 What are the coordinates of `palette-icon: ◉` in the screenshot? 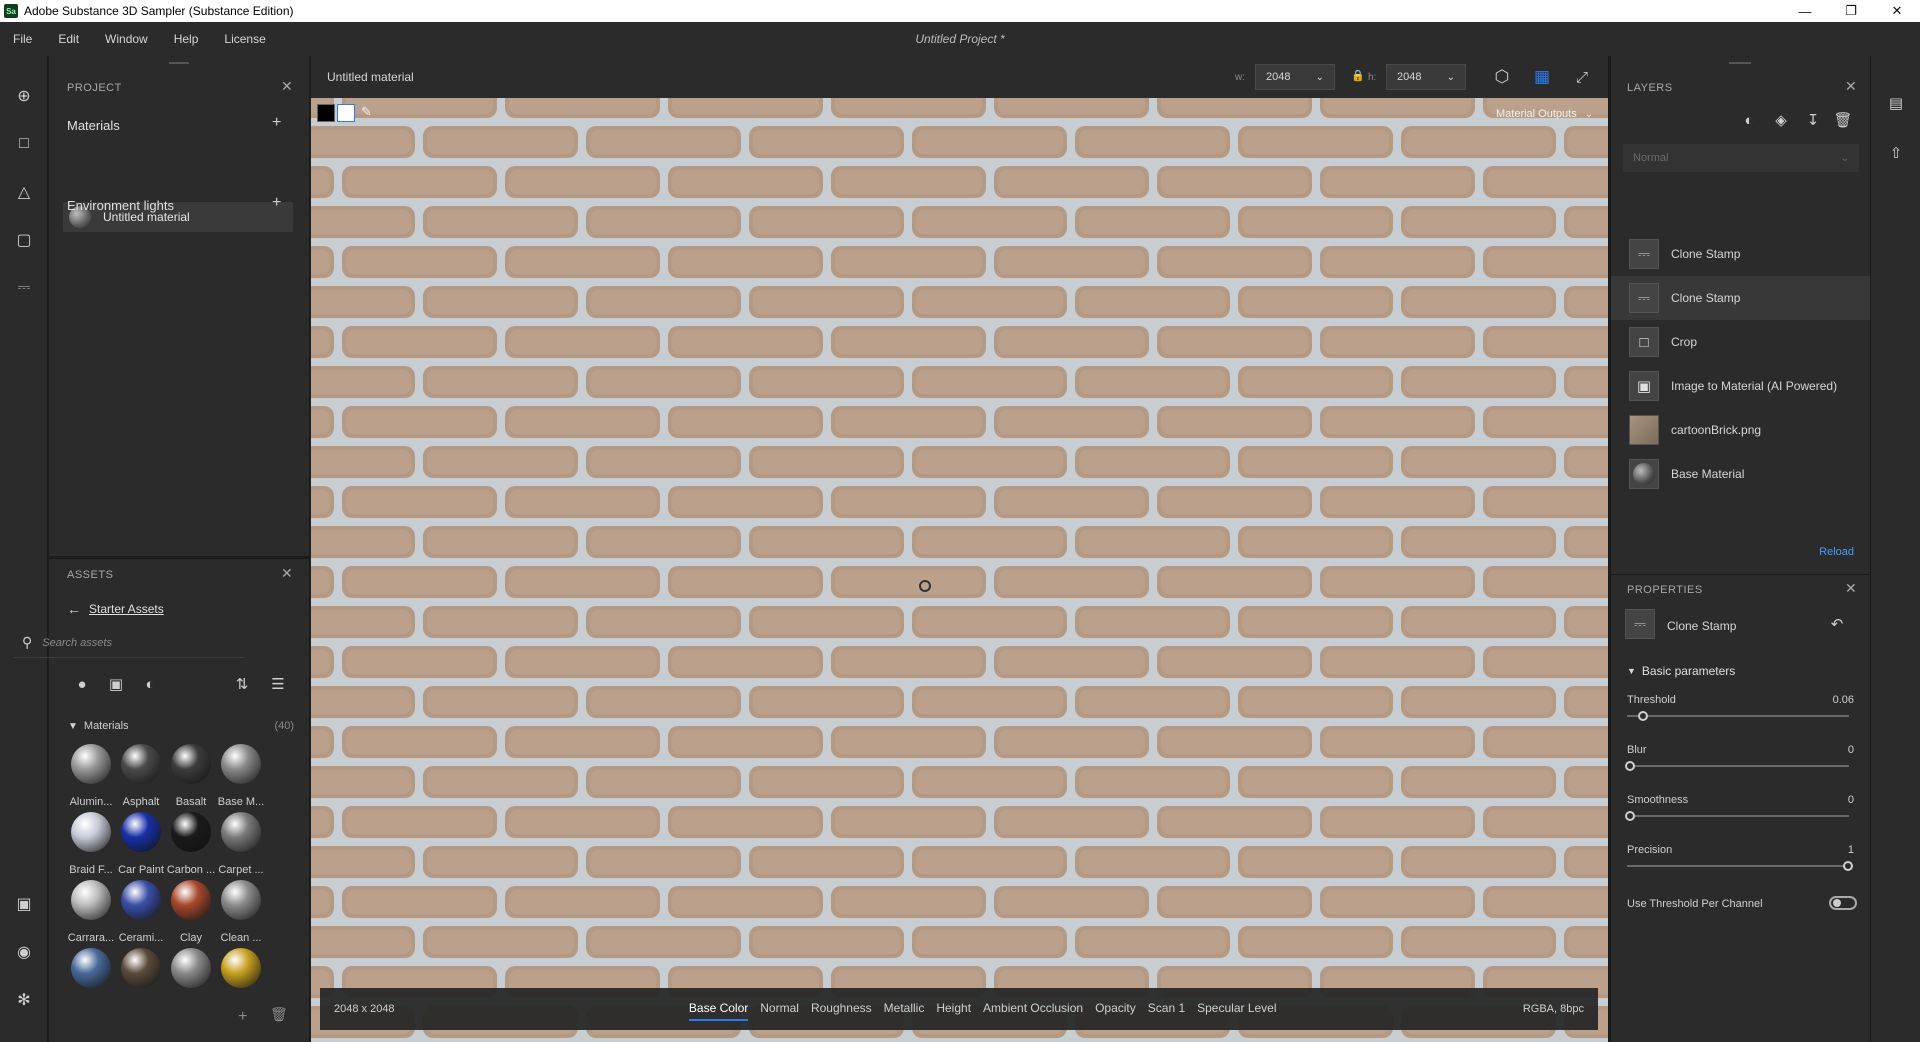 It's located at (24, 952).